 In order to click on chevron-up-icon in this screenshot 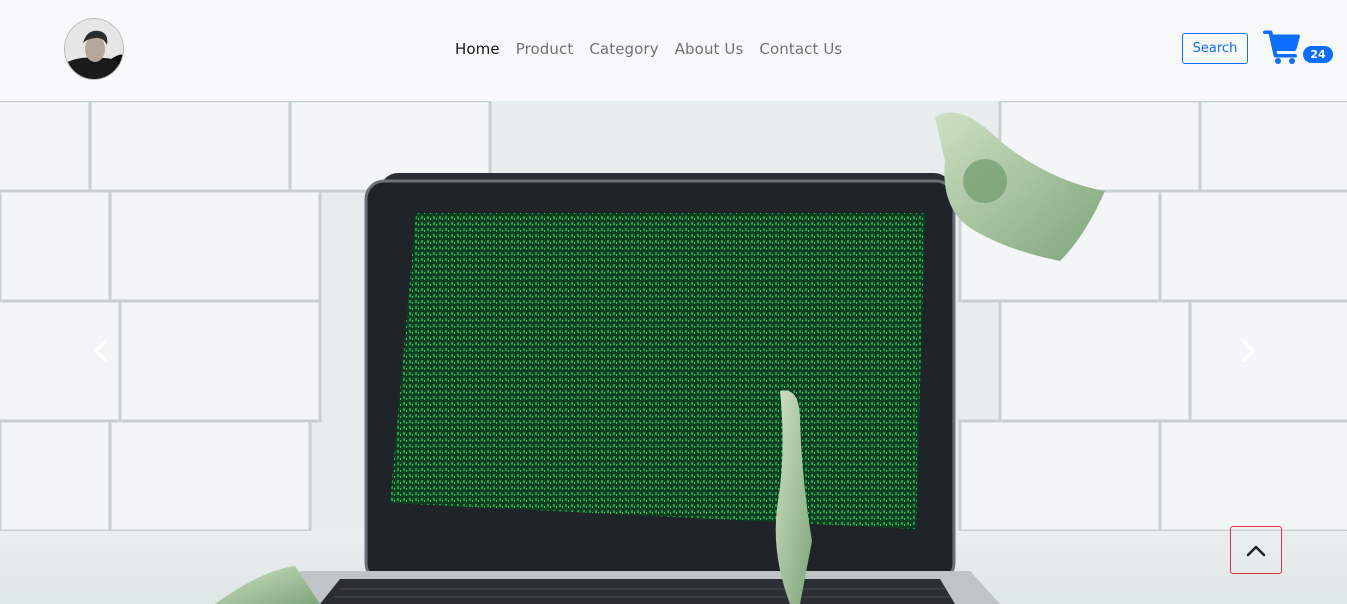, I will do `click(1256, 551)`.